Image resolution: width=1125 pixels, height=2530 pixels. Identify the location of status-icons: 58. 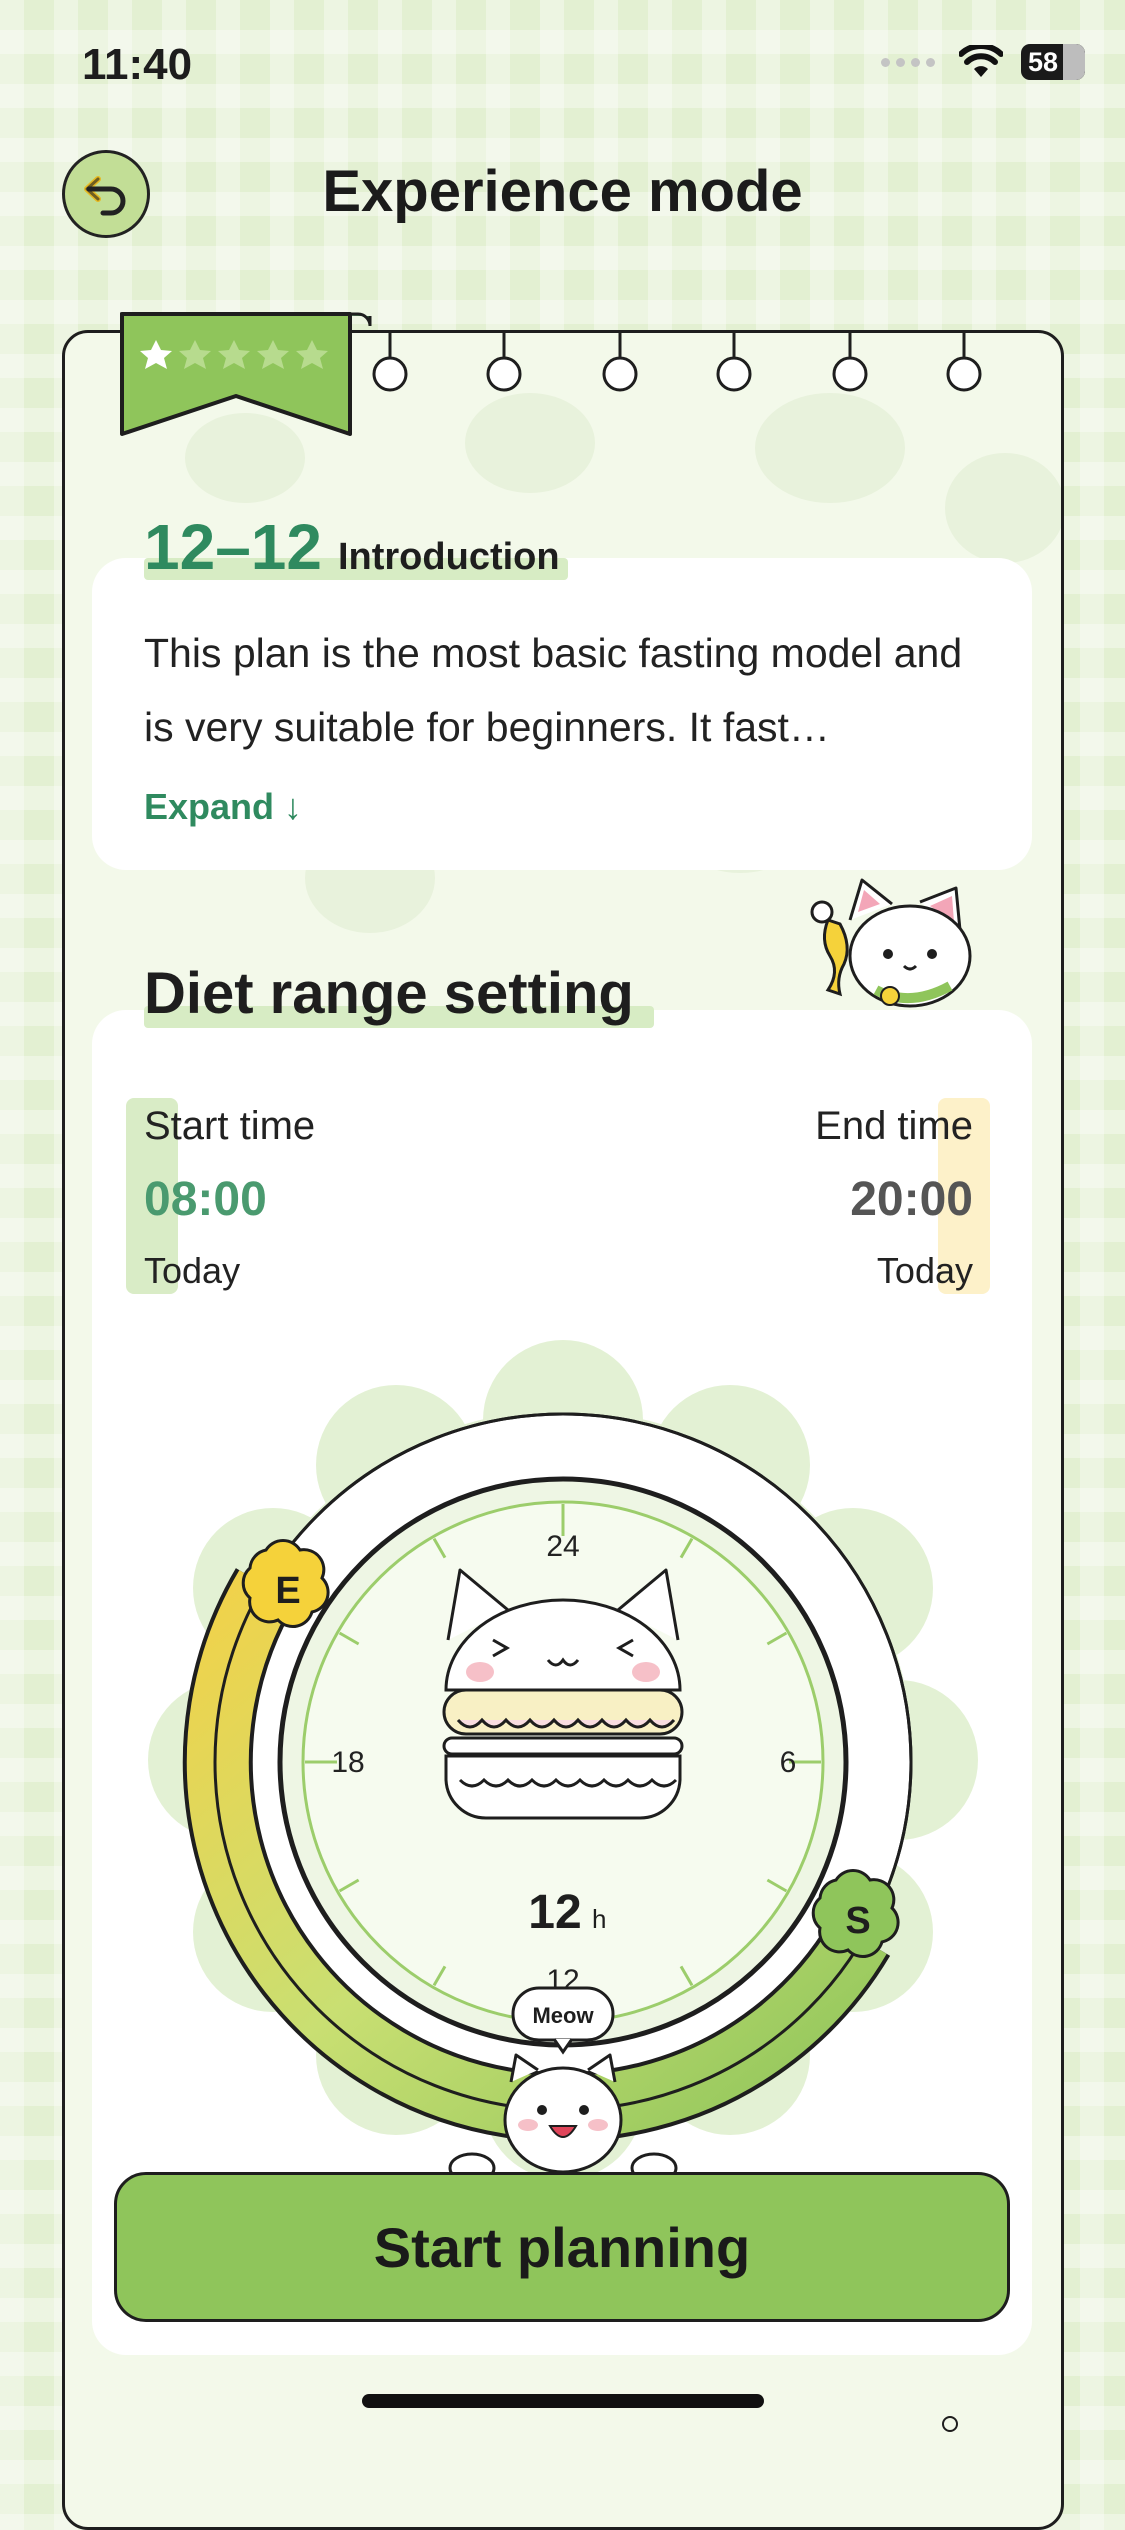
(983, 62).